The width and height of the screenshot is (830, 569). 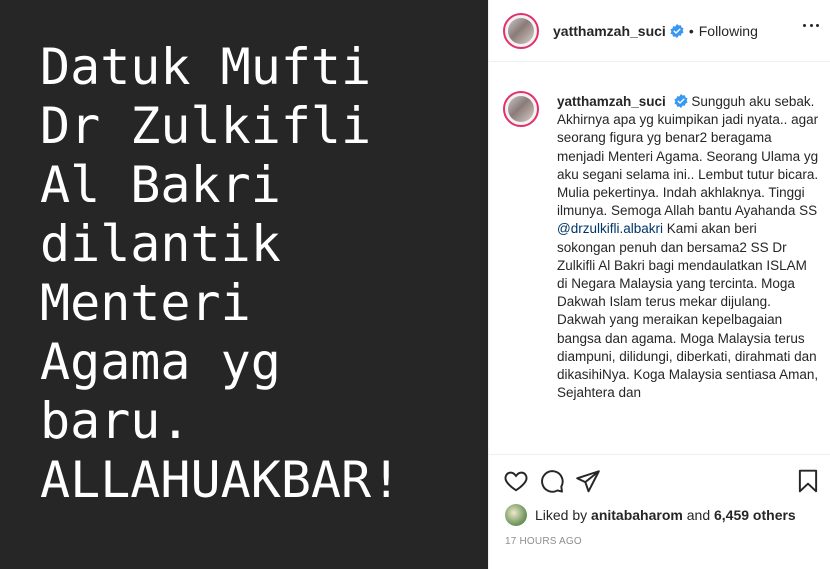 What do you see at coordinates (808, 481) in the screenshot?
I see `bookmark-icon` at bounding box center [808, 481].